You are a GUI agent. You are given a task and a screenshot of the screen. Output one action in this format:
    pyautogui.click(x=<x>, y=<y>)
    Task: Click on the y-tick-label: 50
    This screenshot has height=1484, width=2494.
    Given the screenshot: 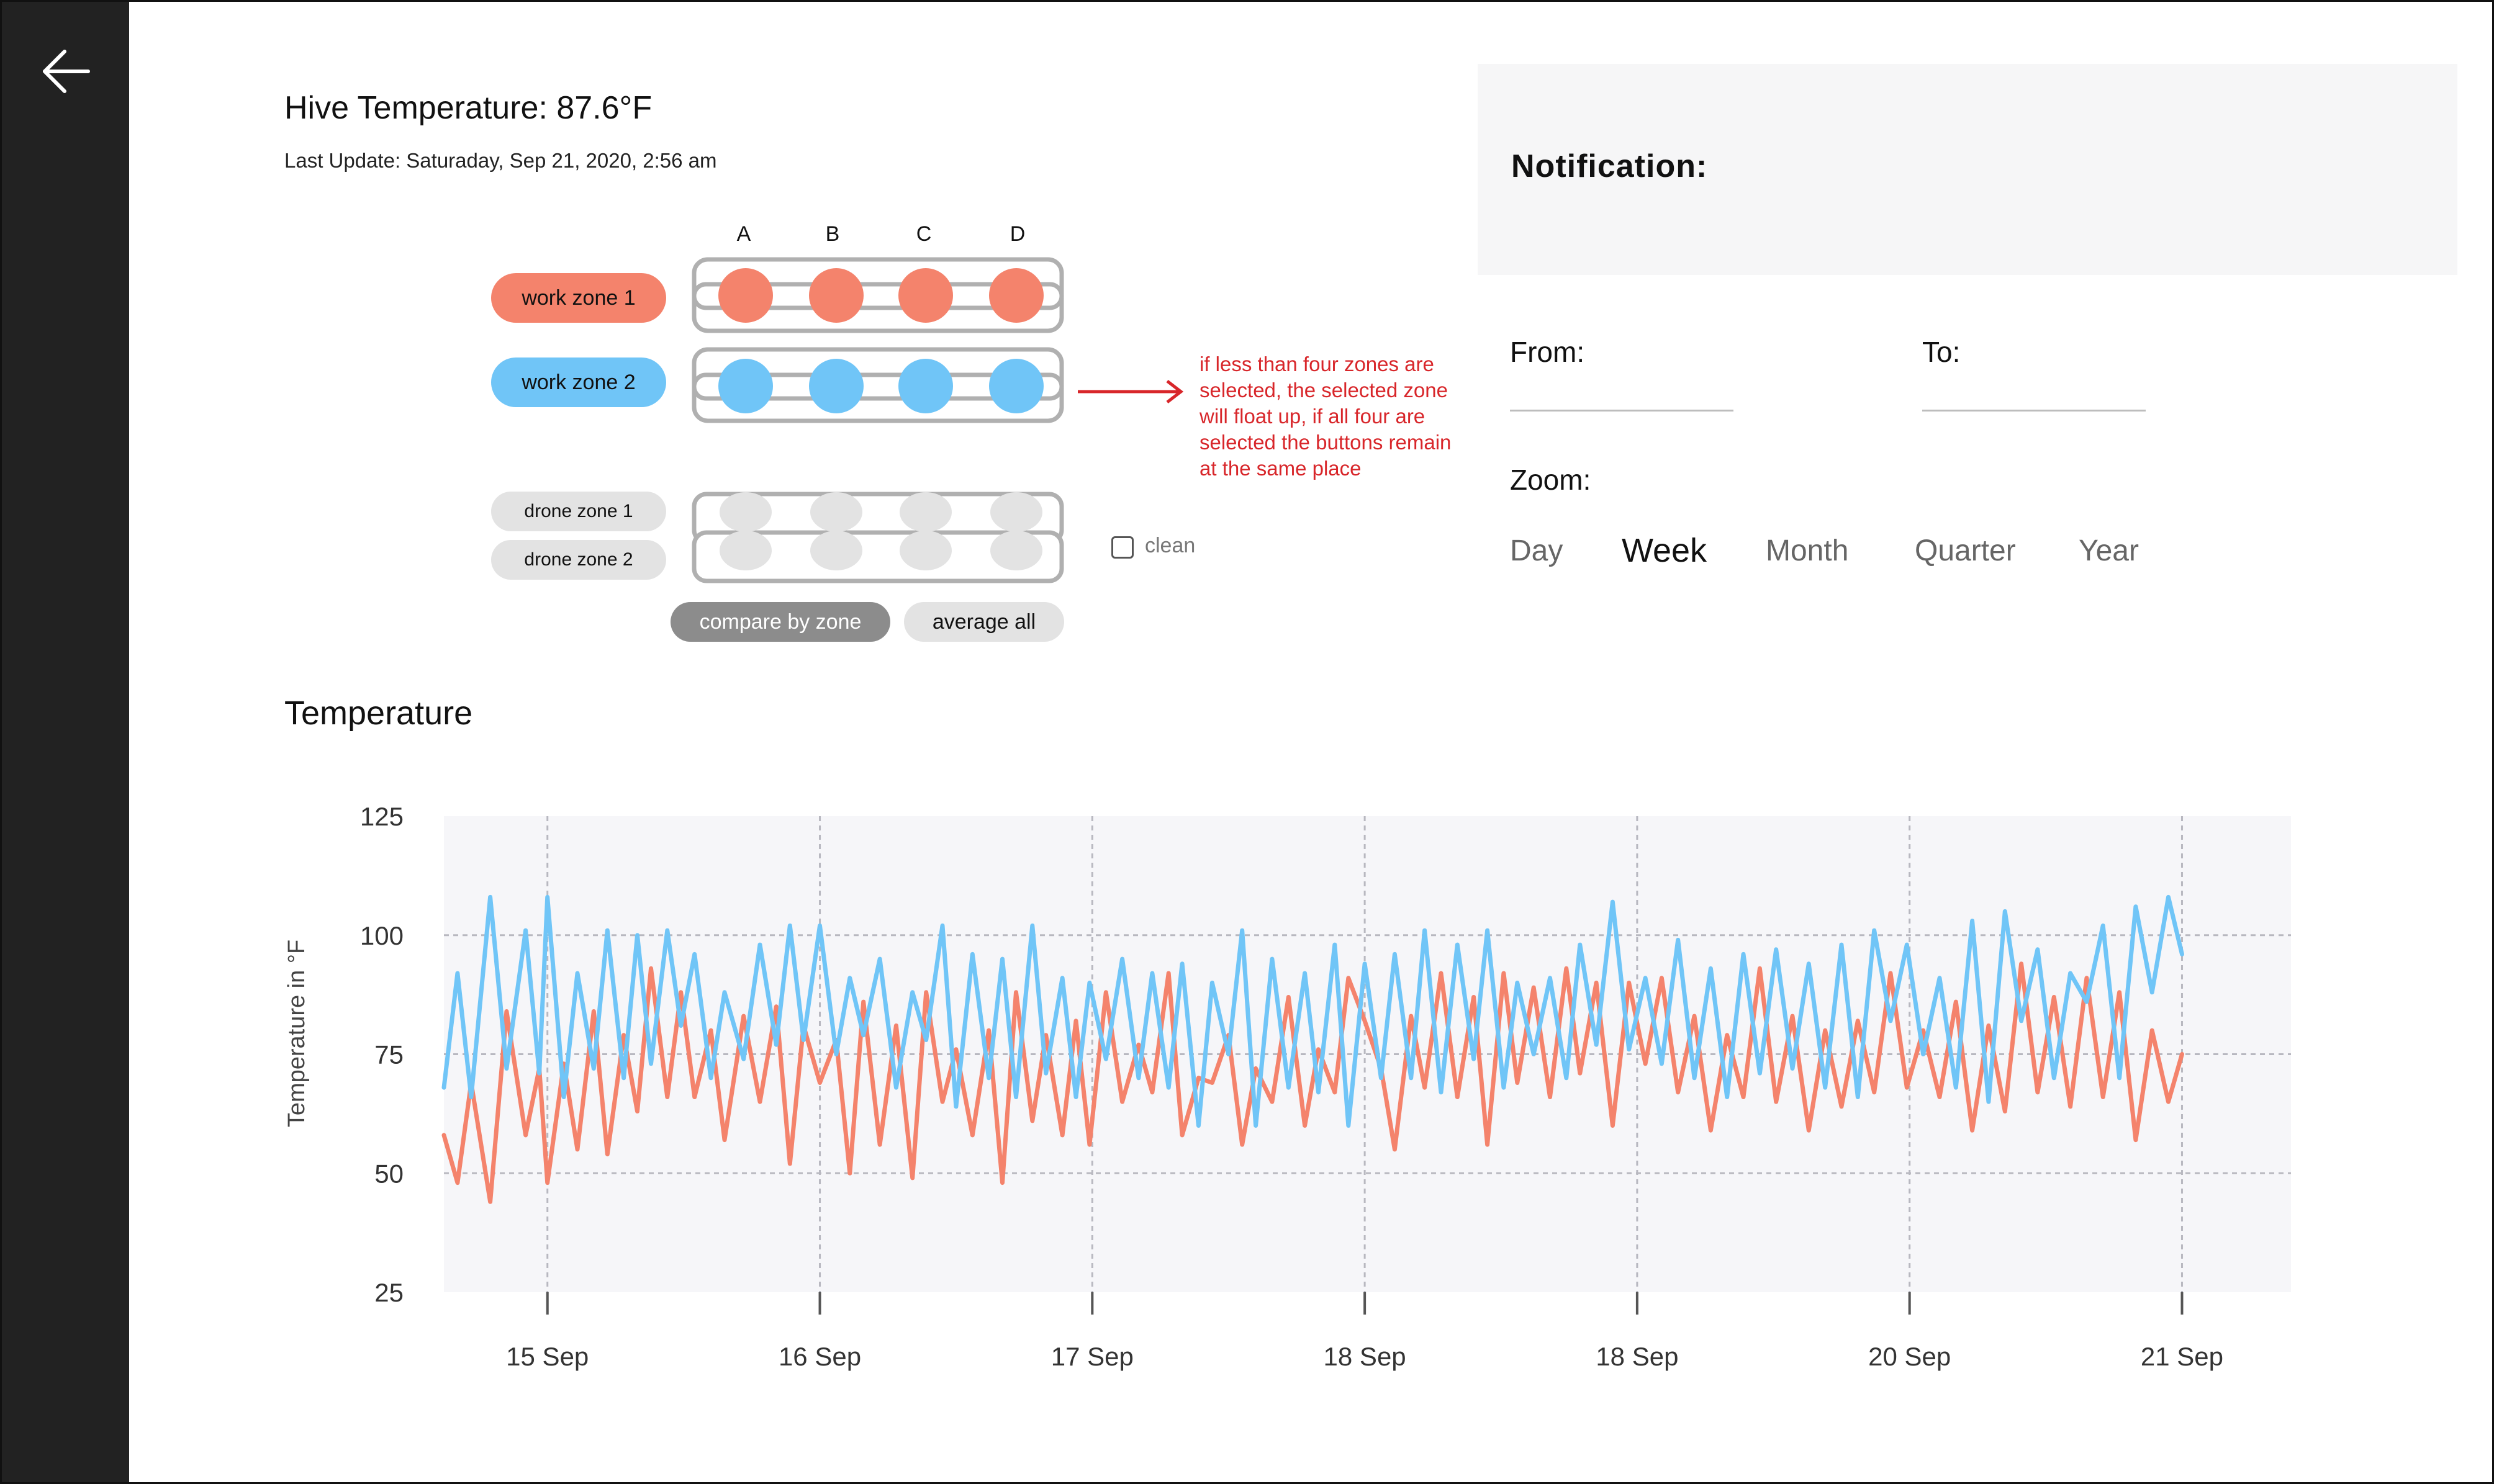 What is the action you would take?
    pyautogui.click(x=389, y=1173)
    